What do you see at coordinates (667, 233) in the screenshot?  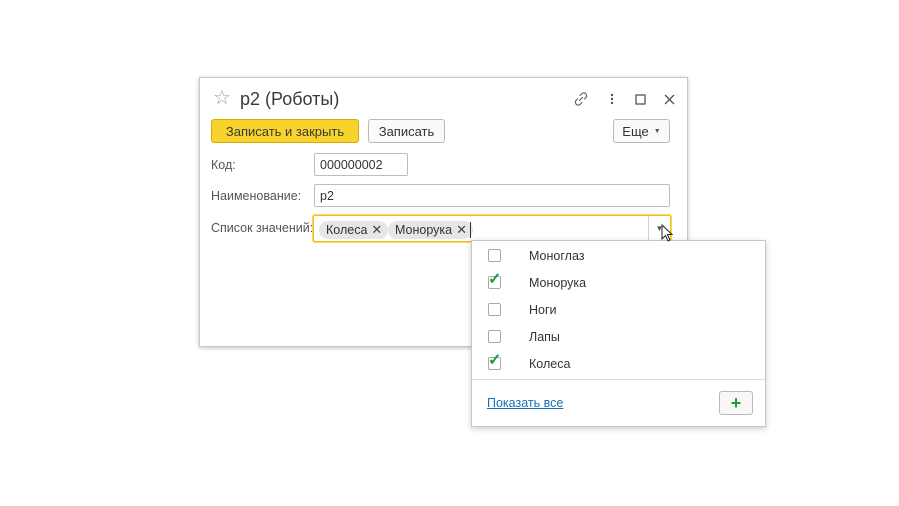 I see `mouse-pointer-icon` at bounding box center [667, 233].